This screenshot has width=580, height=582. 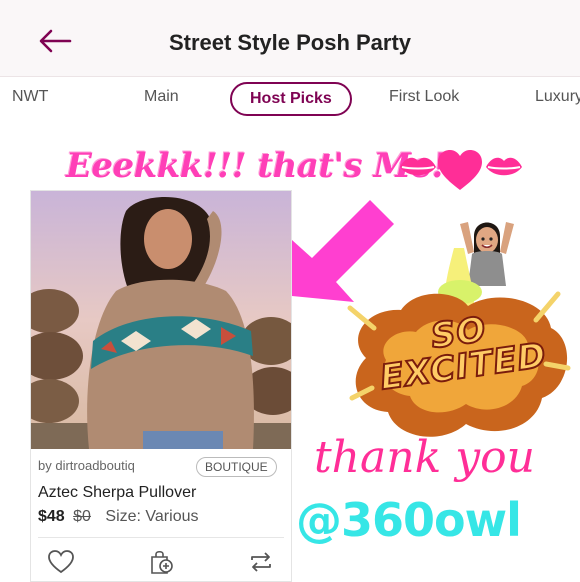 I want to click on app-header: Street Style Posh Party, so click(x=290, y=38).